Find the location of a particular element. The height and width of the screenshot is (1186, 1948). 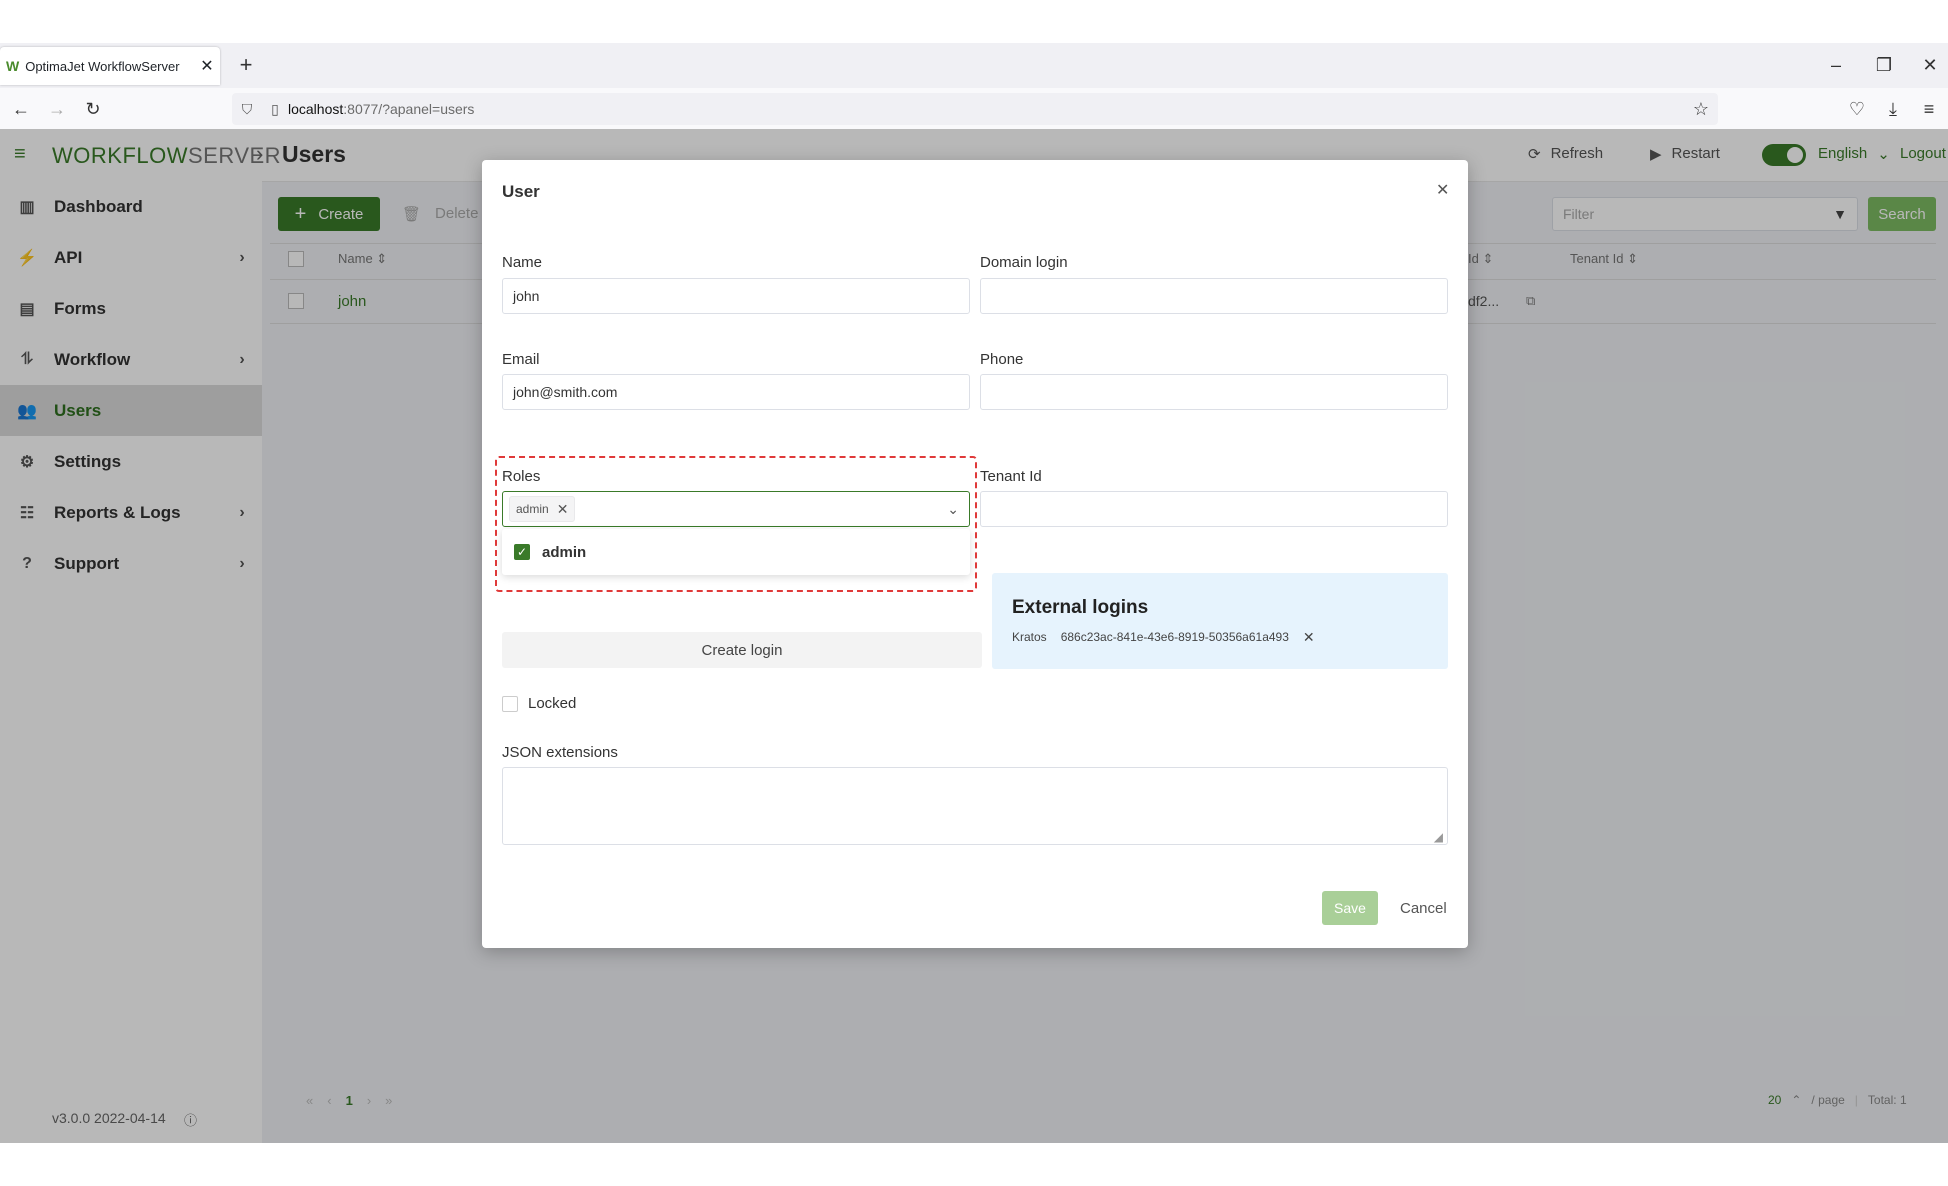

browser-tab: W OptimaJet WorkflowServer ✕ is located at coordinates (110, 66).